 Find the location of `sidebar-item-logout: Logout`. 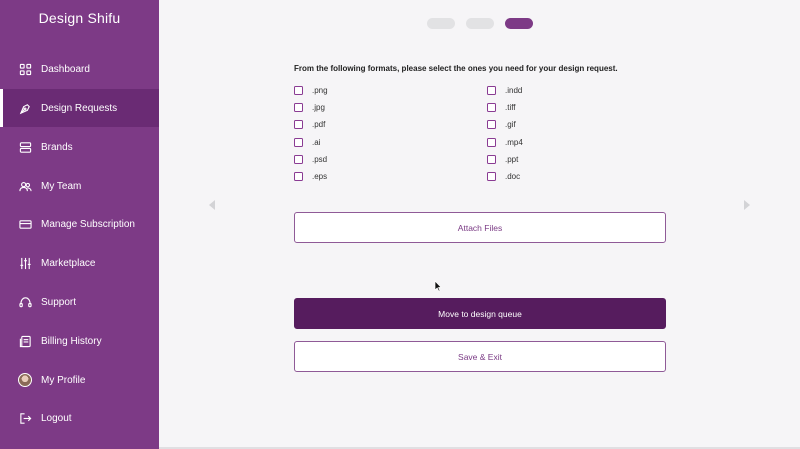

sidebar-item-logout: Logout is located at coordinates (79, 418).